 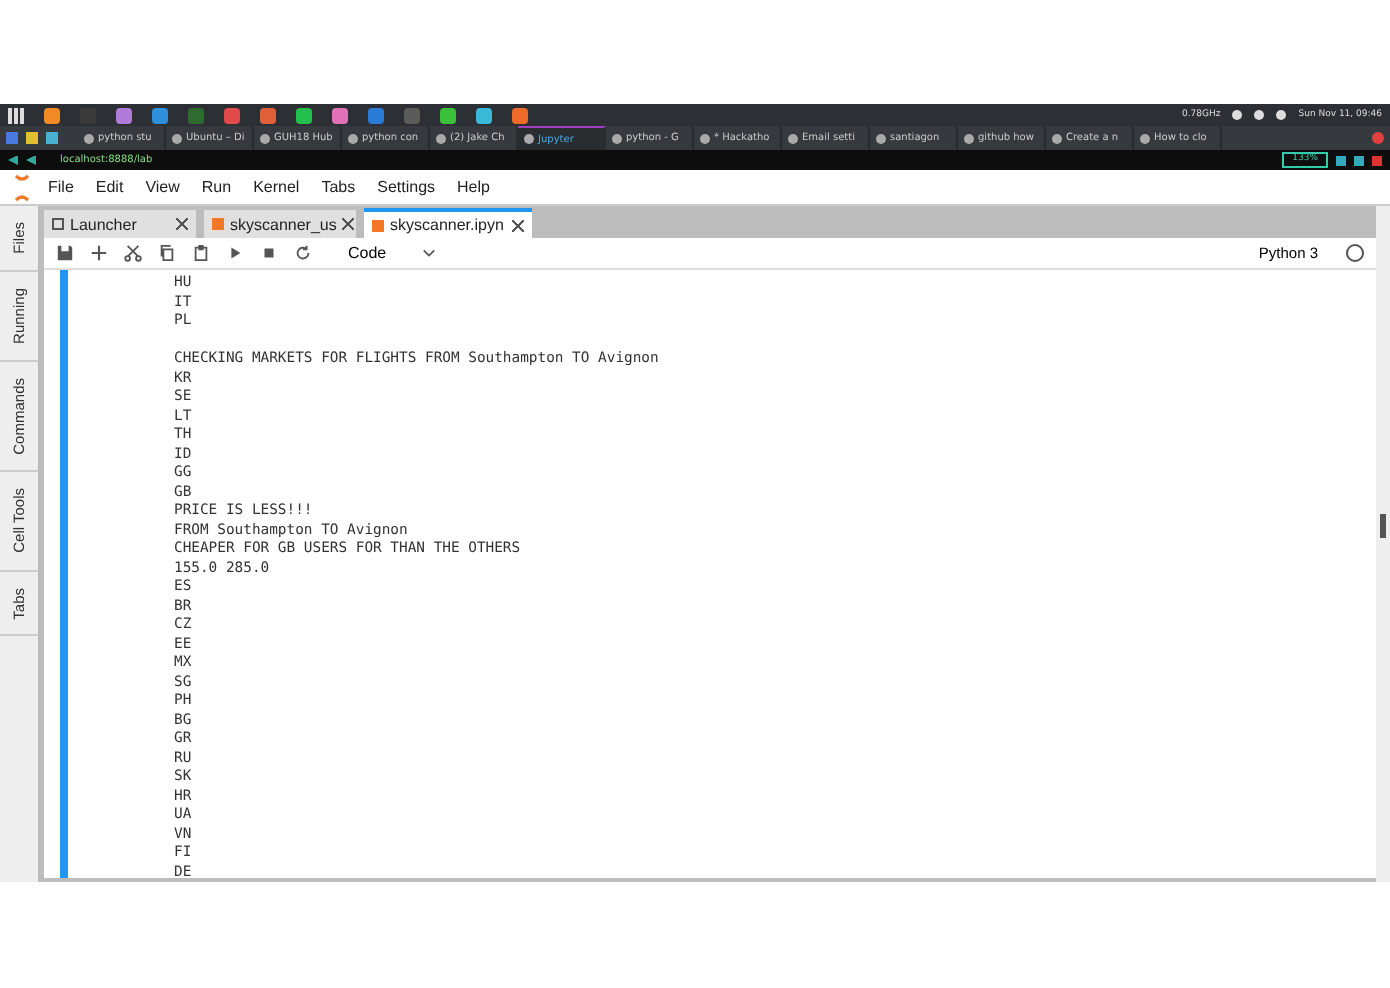 What do you see at coordinates (392, 253) in the screenshot?
I see `cell-type-dropdown: Code` at bounding box center [392, 253].